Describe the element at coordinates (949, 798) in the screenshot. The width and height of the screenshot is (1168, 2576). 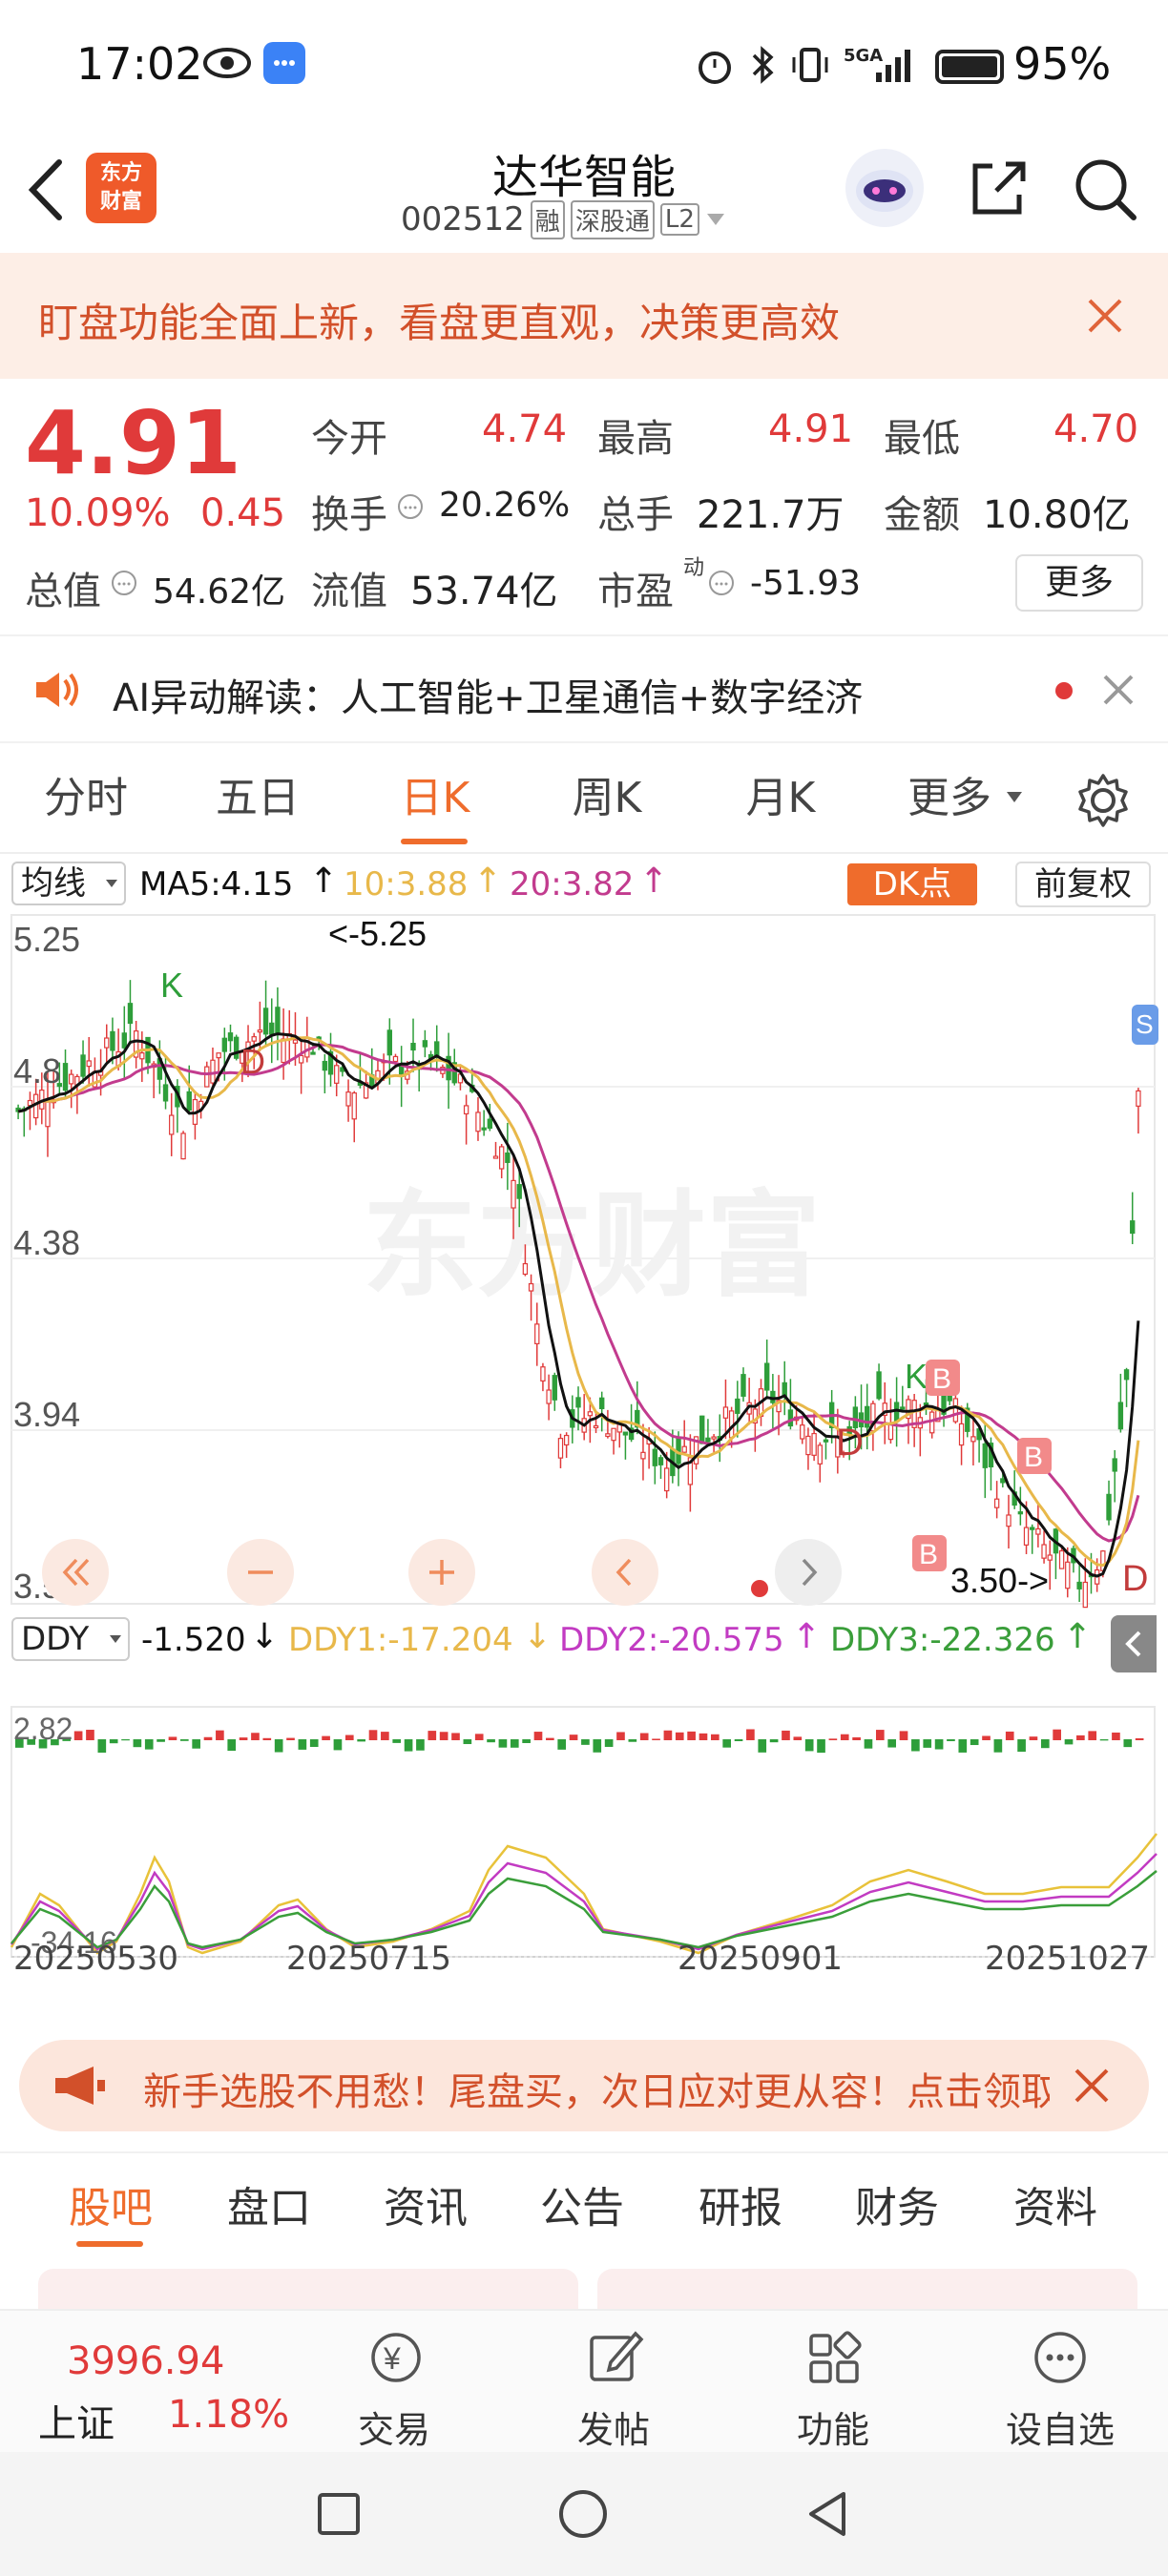
I see `tab-more: 更多` at that location.